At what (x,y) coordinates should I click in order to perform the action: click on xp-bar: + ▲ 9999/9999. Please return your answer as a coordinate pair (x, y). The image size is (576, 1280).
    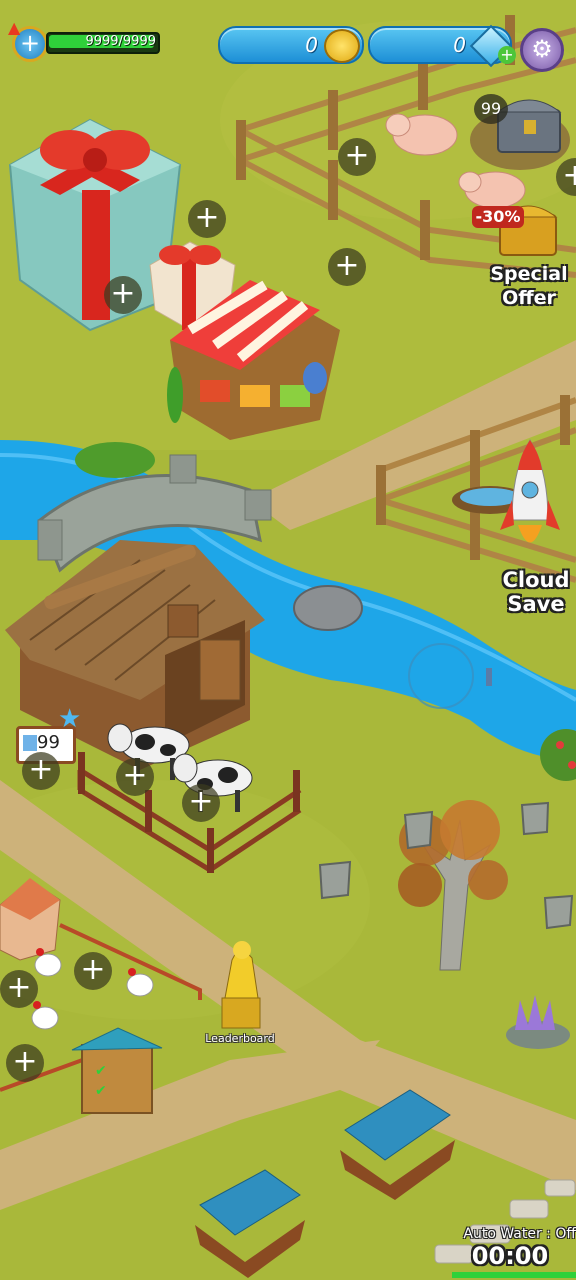
    Looking at the image, I should click on (84, 40).